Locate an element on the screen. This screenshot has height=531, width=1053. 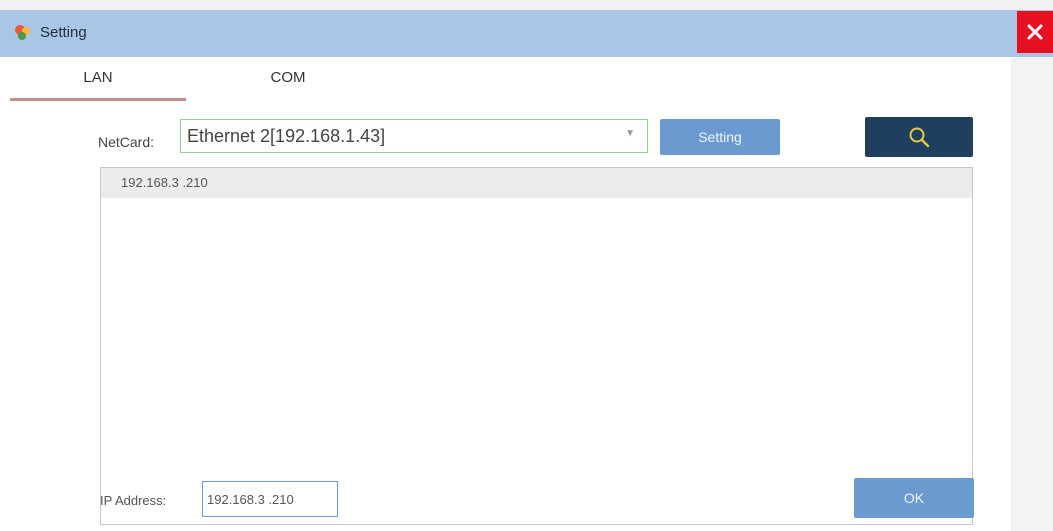
ip-address-field: 192.168.3 .210 is located at coordinates (270, 499).